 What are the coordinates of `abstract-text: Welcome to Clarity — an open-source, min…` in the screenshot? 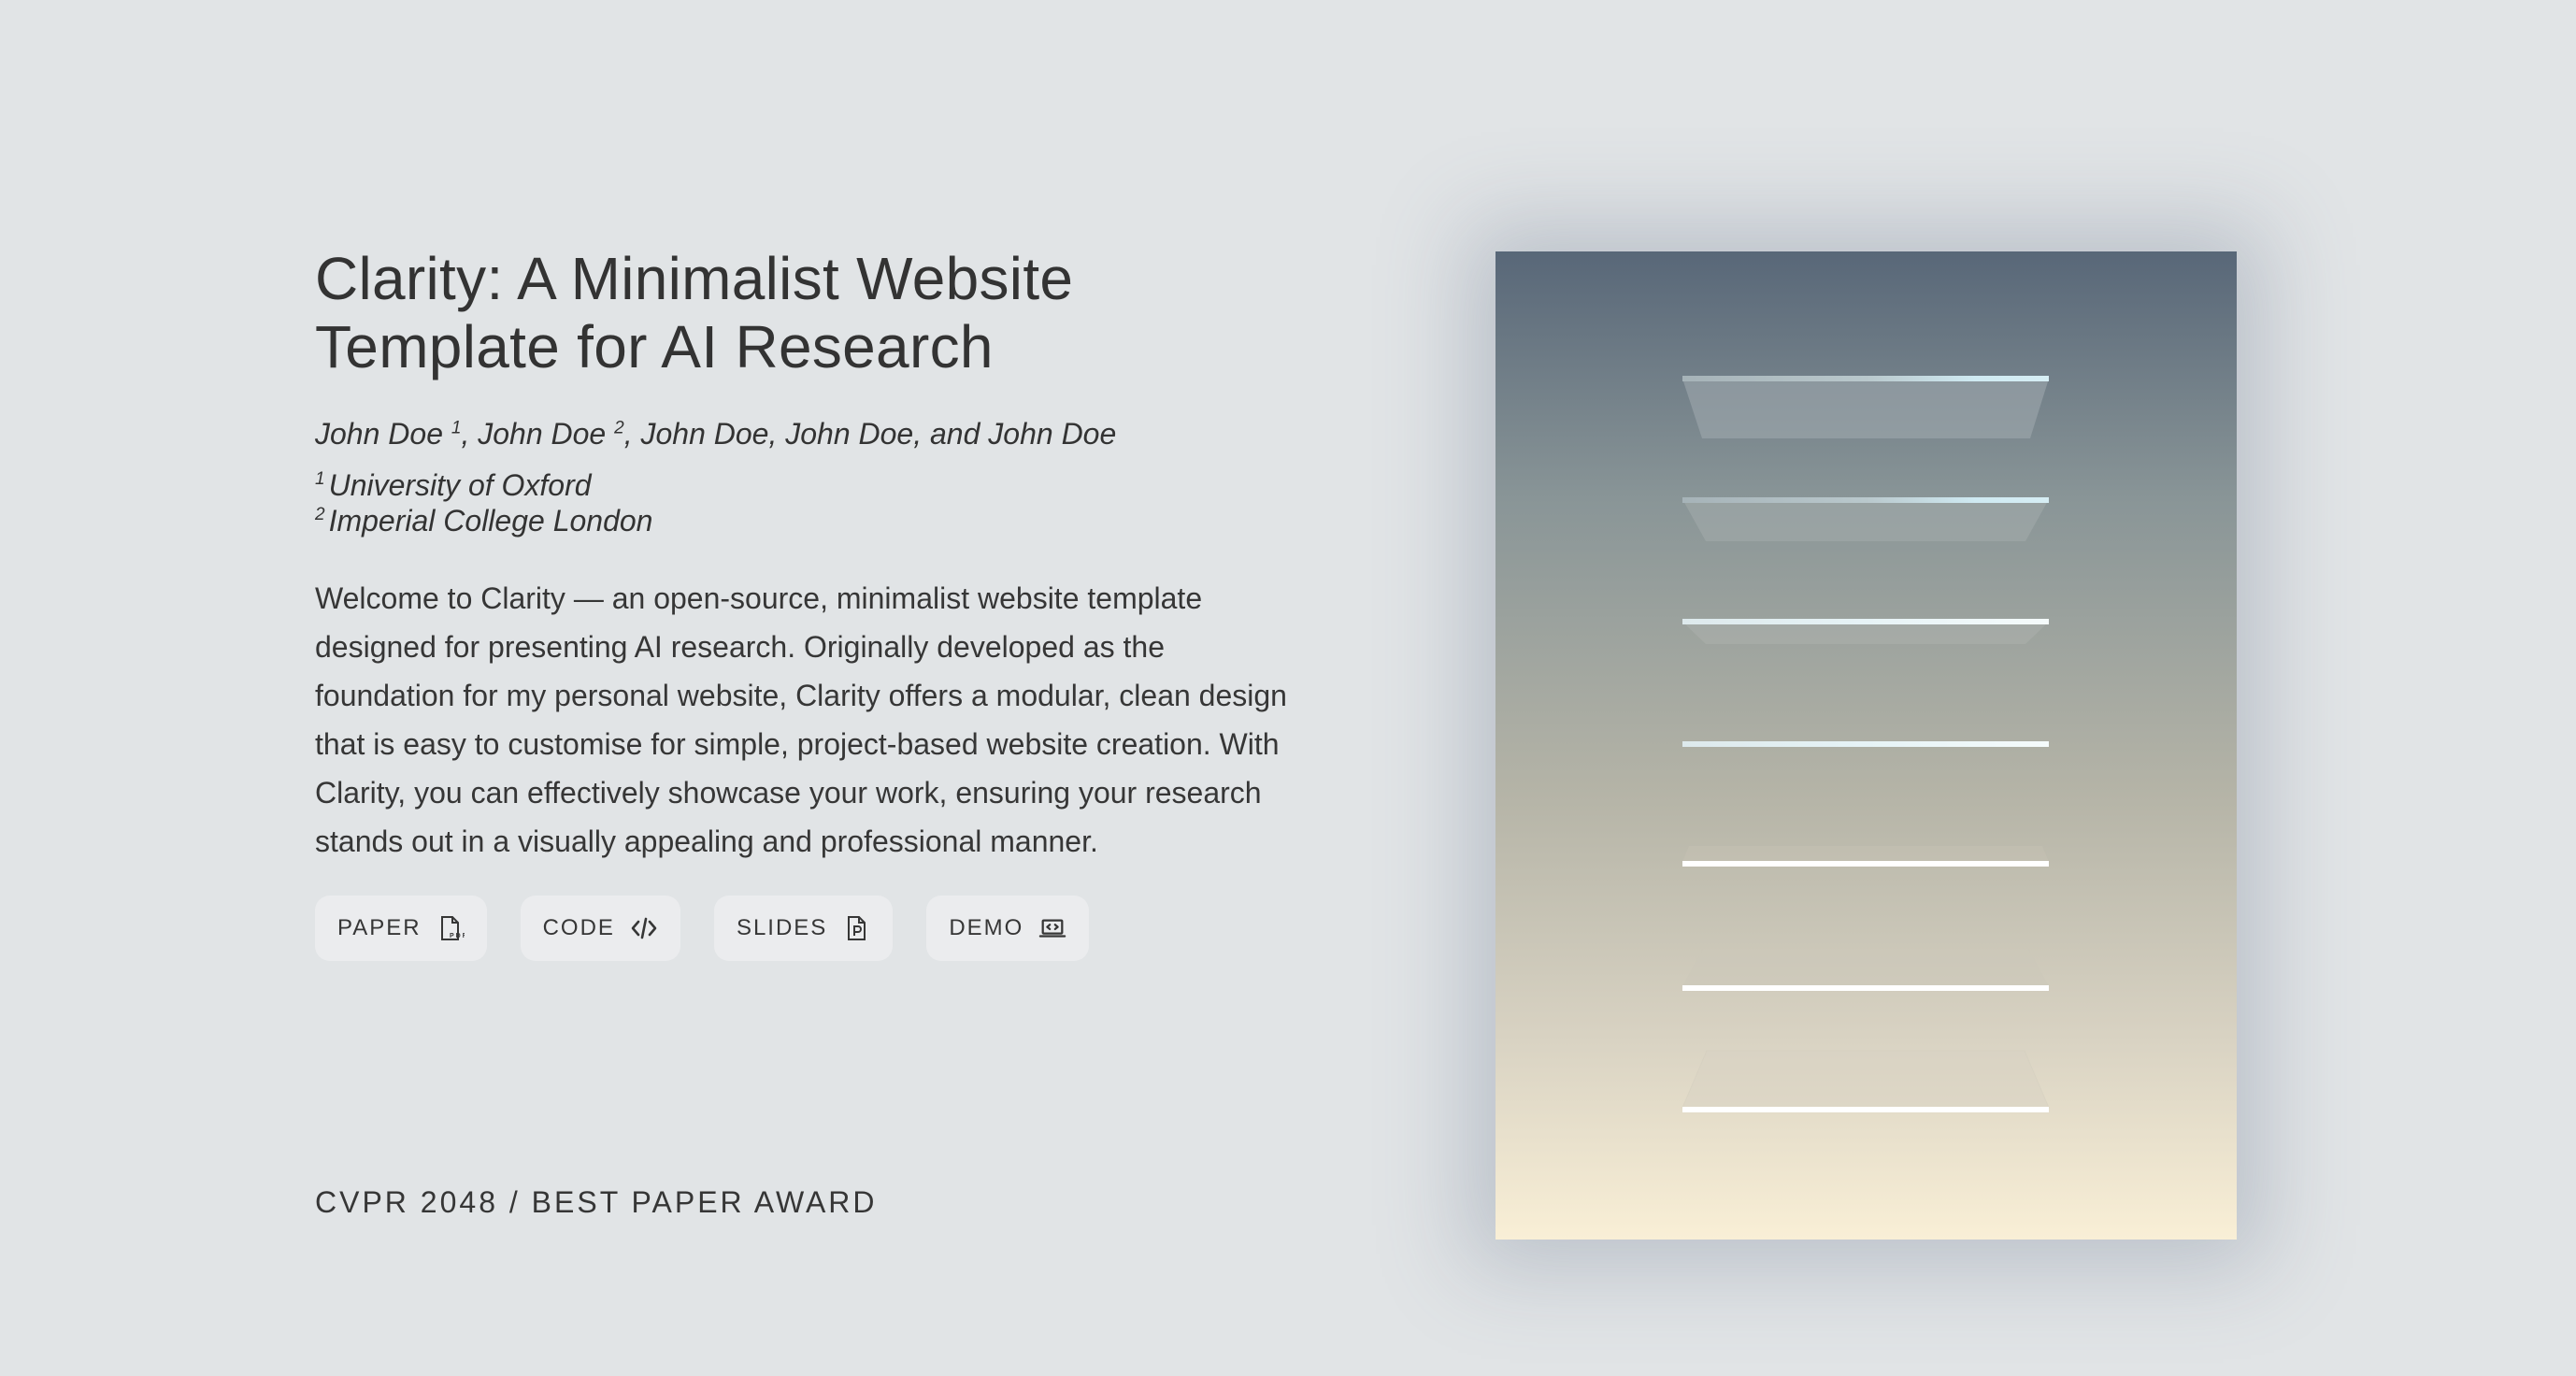 It's located at (801, 719).